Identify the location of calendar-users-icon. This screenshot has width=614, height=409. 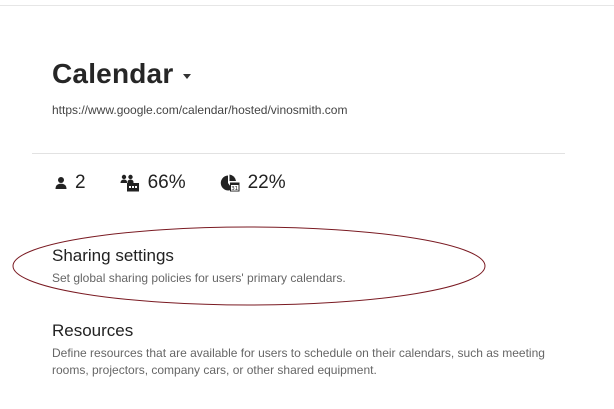
(130, 183).